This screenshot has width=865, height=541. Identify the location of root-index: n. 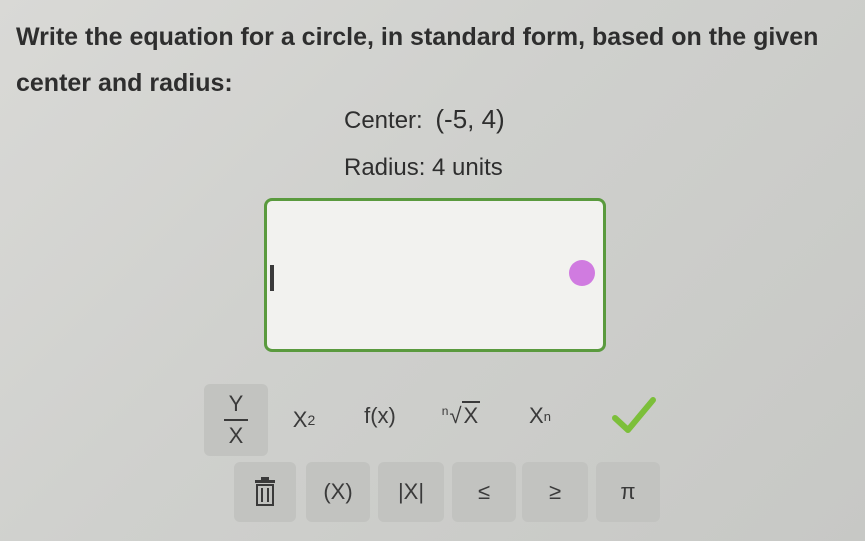
(445, 410).